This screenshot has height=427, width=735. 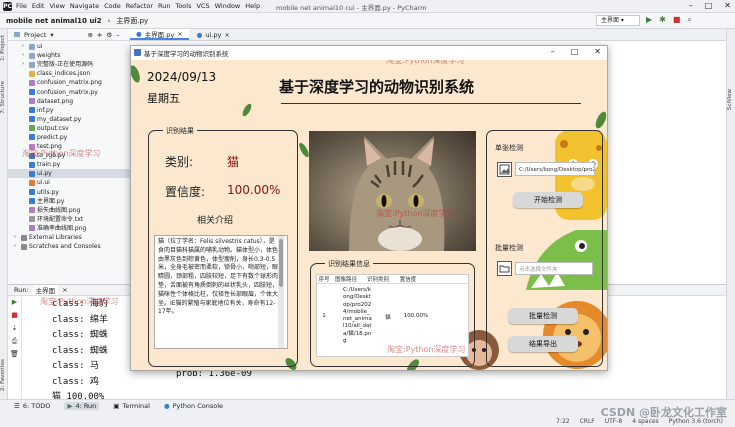 I want to click on py-file-icon, so click(x=32, y=201).